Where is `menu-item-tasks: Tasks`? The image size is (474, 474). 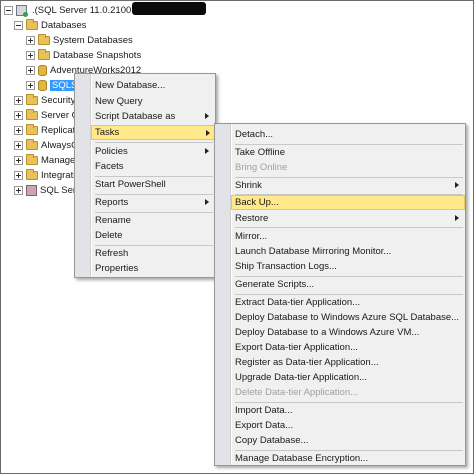 menu-item-tasks: Tasks is located at coordinates (153, 132).